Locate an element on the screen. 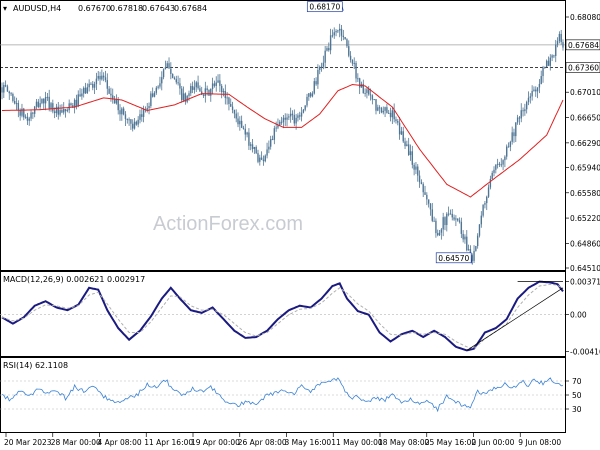  level-price-label: 0.67360 is located at coordinates (583, 68).